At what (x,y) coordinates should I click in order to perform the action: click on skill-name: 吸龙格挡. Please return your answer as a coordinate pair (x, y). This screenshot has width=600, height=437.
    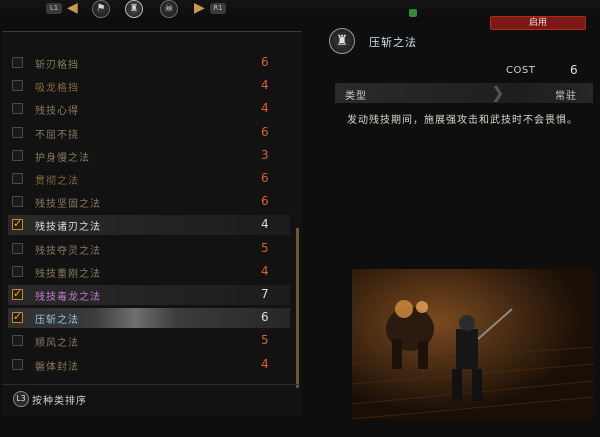
    Looking at the image, I should click on (57, 89).